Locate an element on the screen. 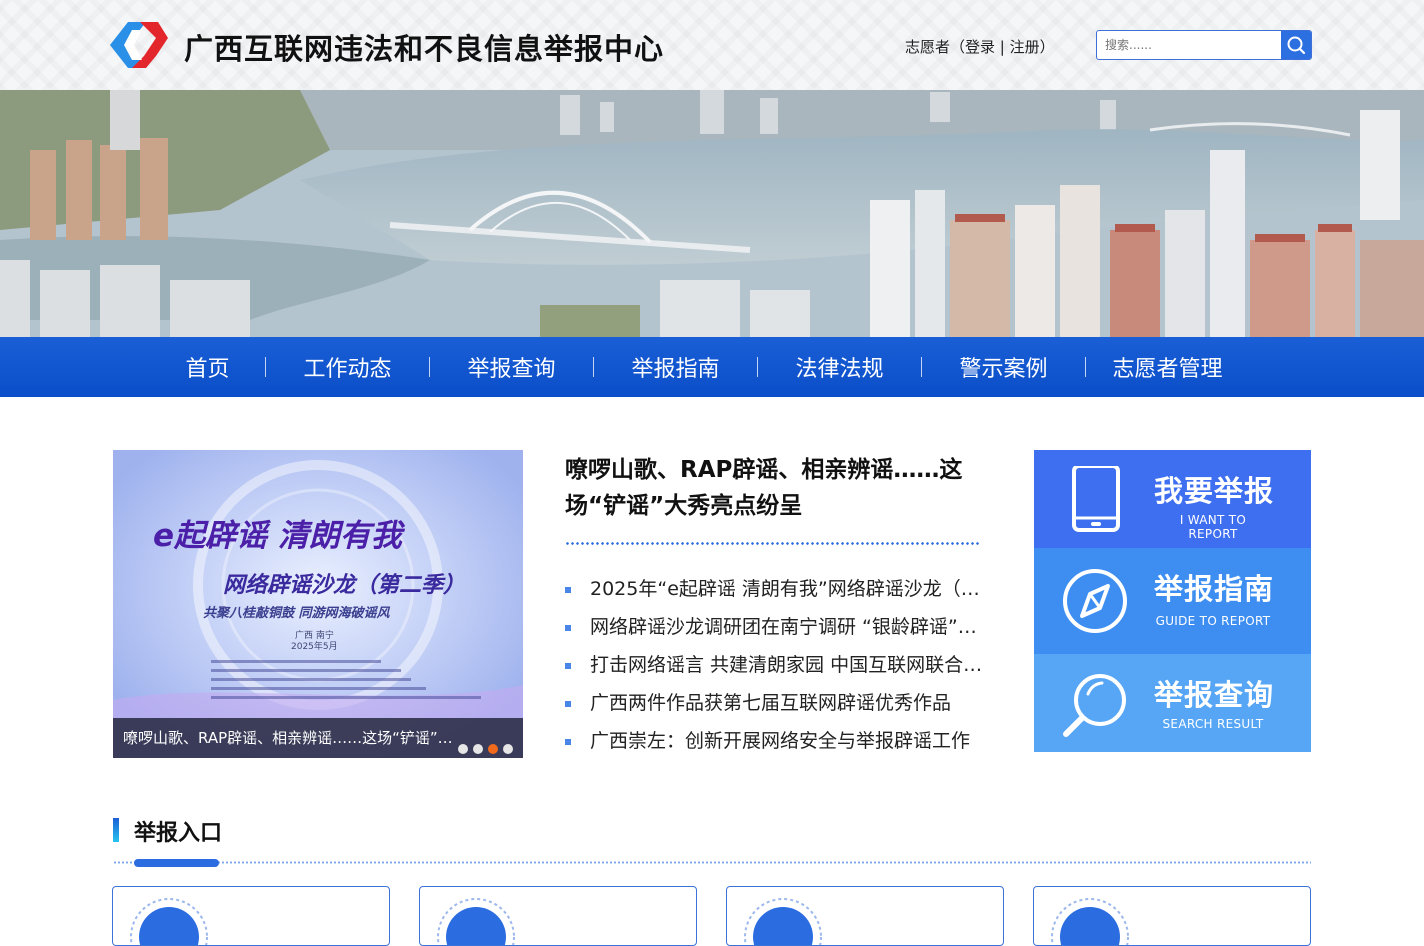  news-item: 打击网络谣言 共建清朗家园 中国互联网联合辟谣平台 is located at coordinates (775, 667).